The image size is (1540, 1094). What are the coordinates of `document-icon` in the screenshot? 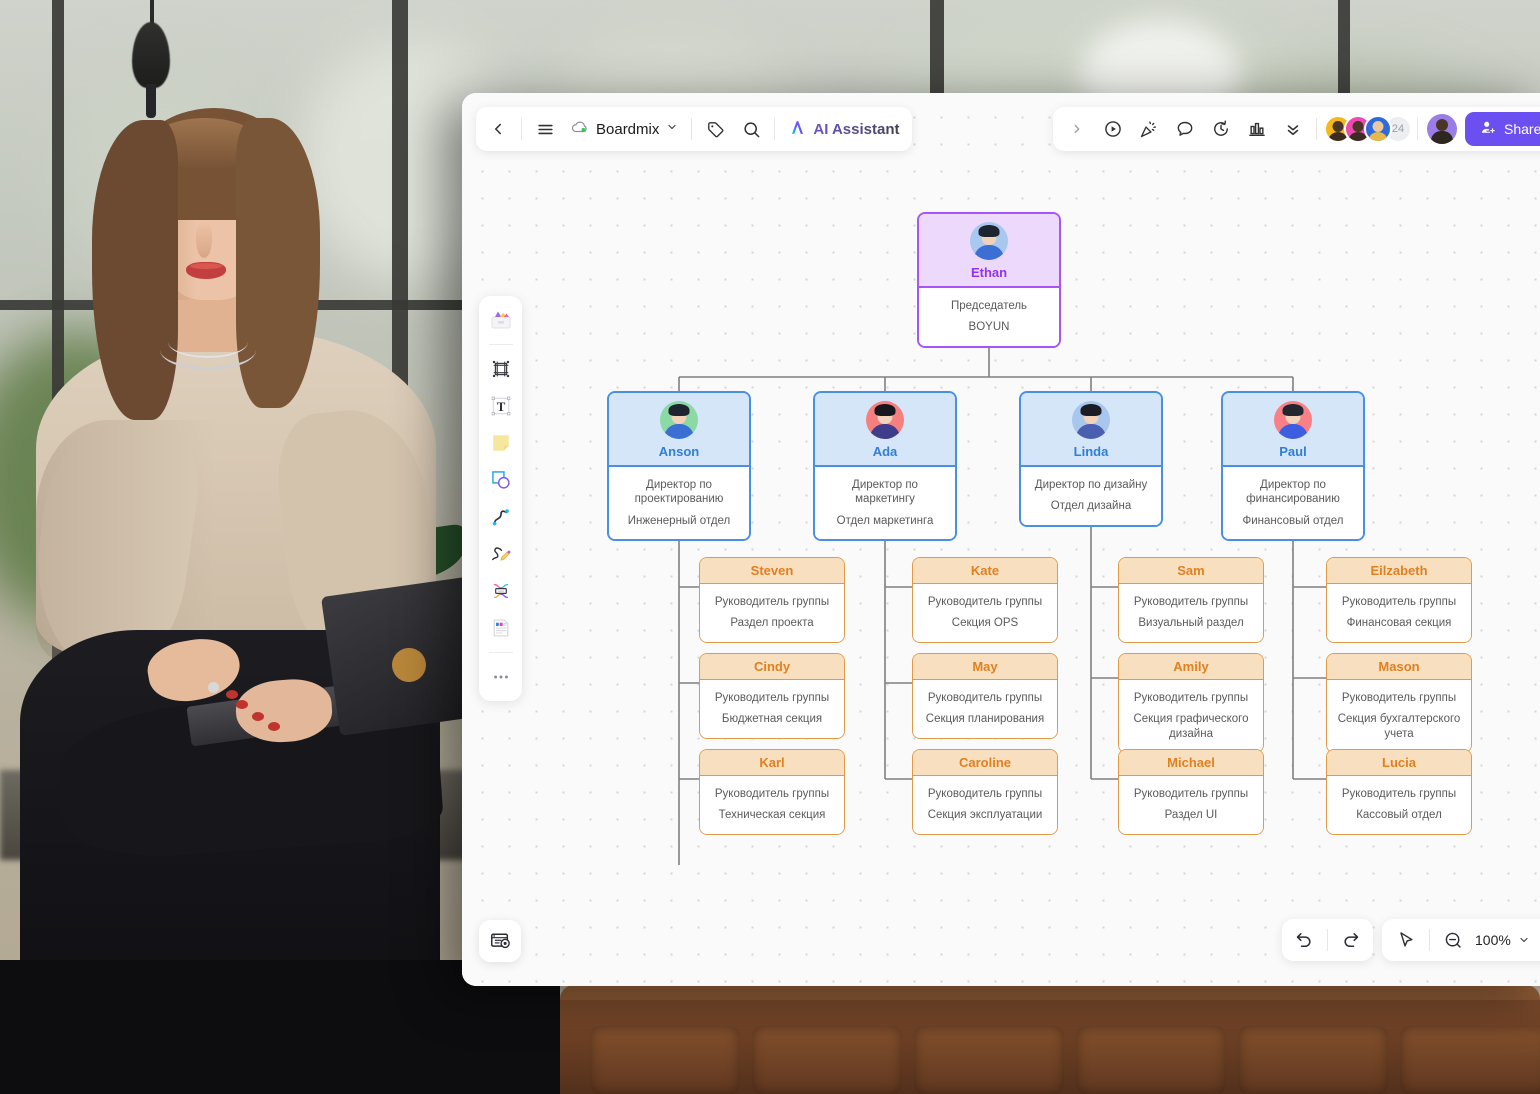 It's located at (501, 628).